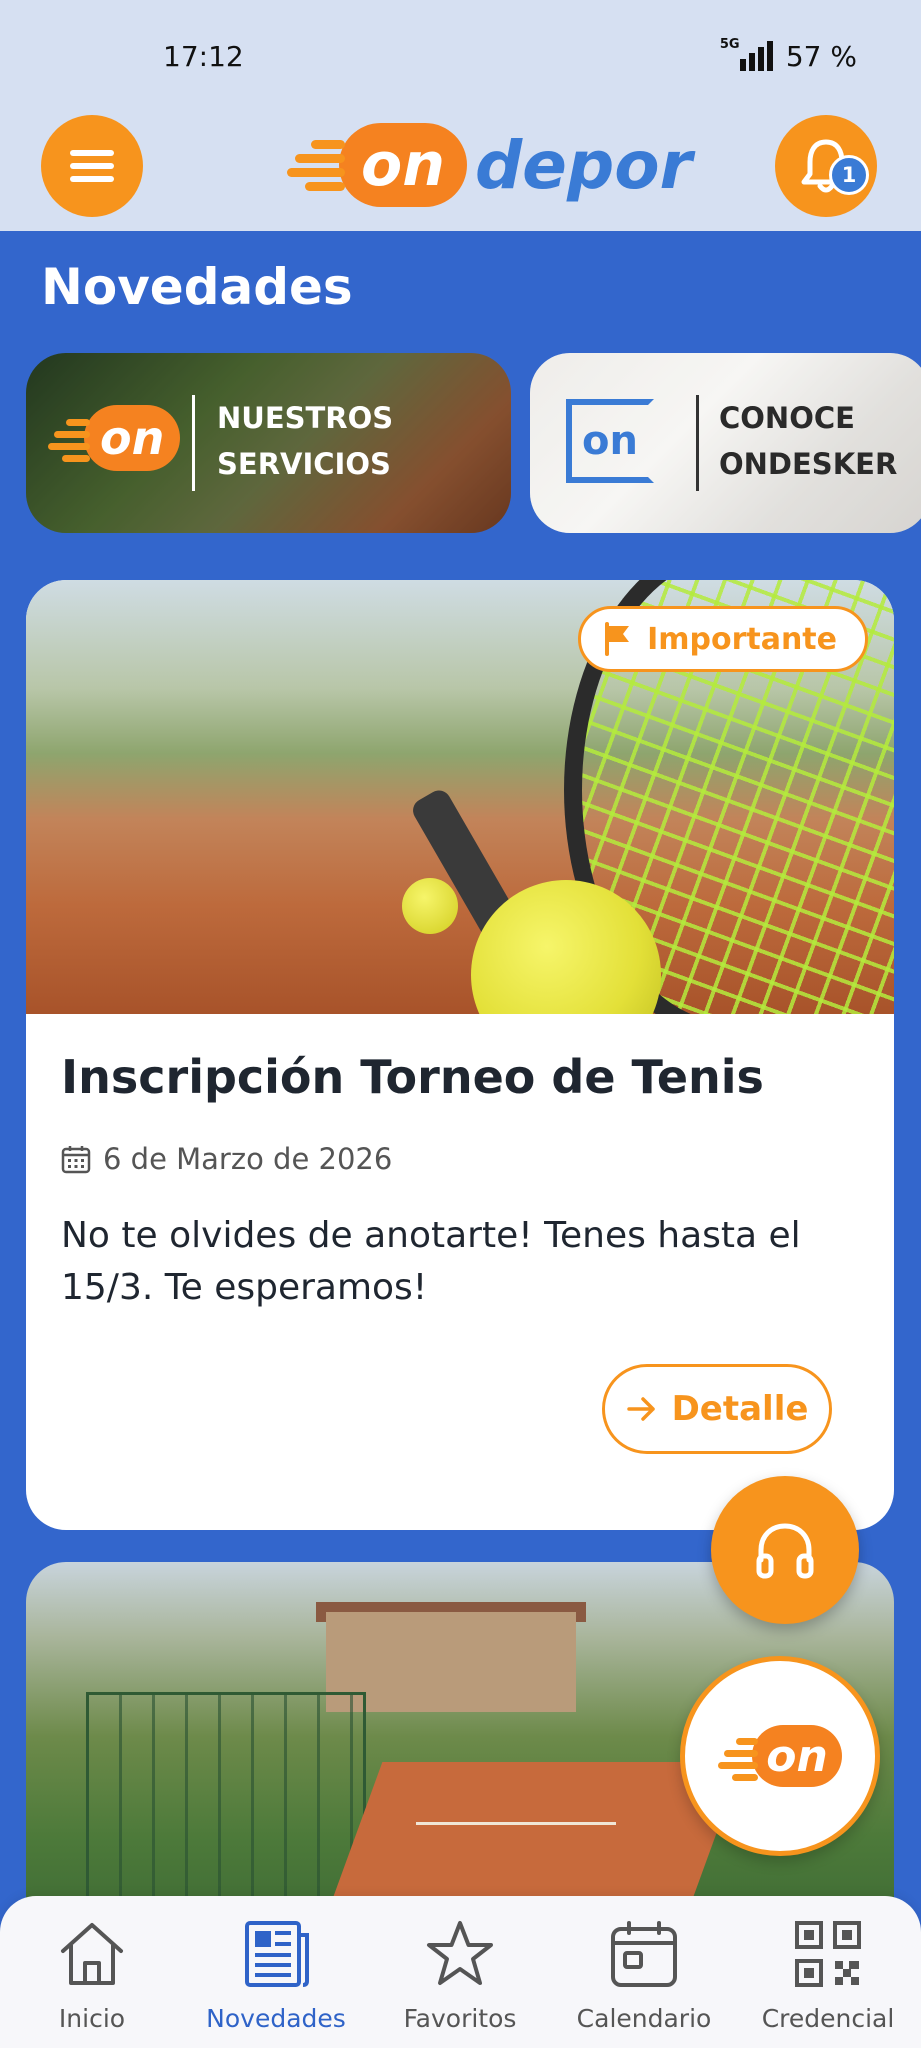 The height and width of the screenshot is (2048, 921). I want to click on nav-label-novedades: Novedades, so click(276, 2018).